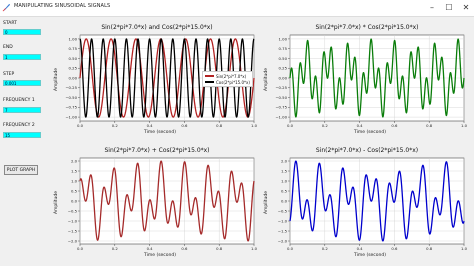 This screenshot has width=474, height=266. Describe the element at coordinates (19, 100) in the screenshot. I see `frequency-1-label: FREQUENCY 1` at that location.